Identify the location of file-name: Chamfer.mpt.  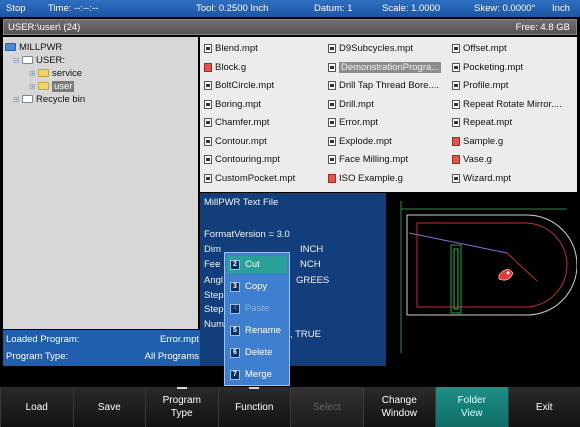
(242, 122).